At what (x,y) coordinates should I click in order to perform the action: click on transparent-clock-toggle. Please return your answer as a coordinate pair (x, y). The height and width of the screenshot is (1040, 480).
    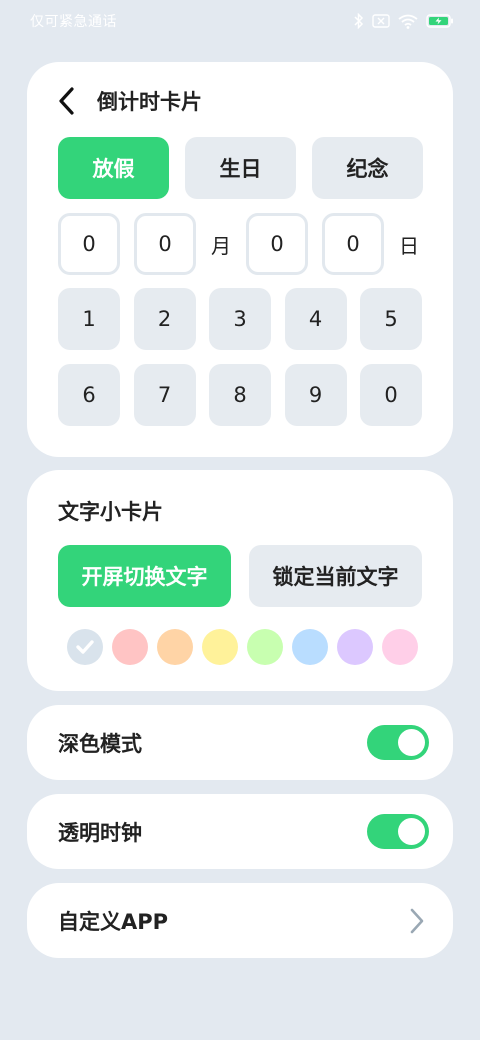
    Looking at the image, I should click on (398, 831).